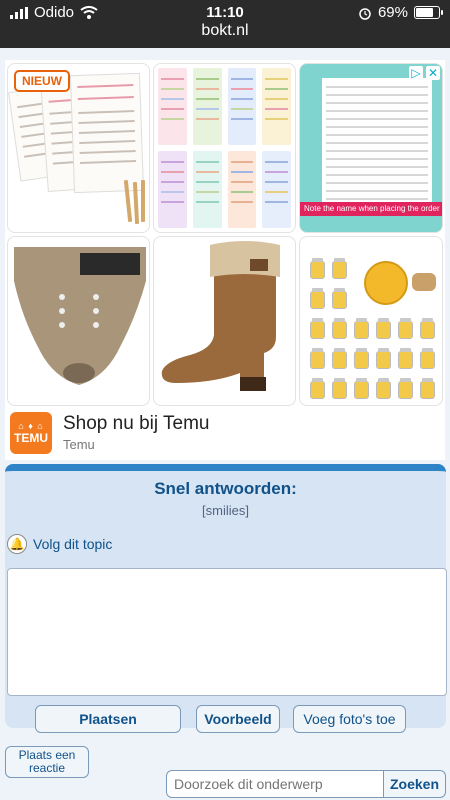  I want to click on post-reply-button: Plaats een reactie, so click(47, 762).